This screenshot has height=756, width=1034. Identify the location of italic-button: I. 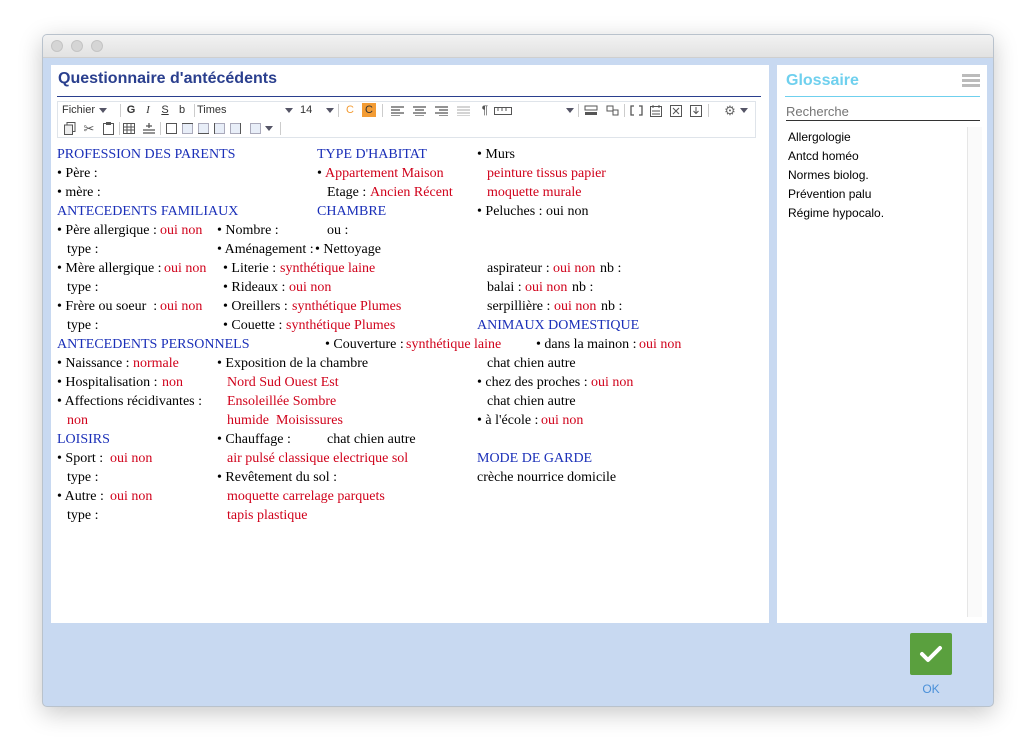
(148, 110).